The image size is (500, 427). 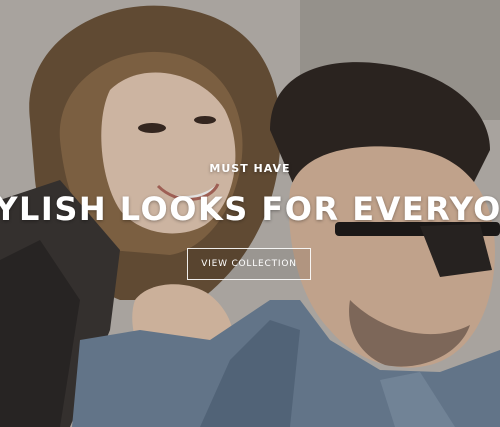 I want to click on hero-headline: STYLISH LOOKS FOR EVERYONE, so click(x=250, y=209).